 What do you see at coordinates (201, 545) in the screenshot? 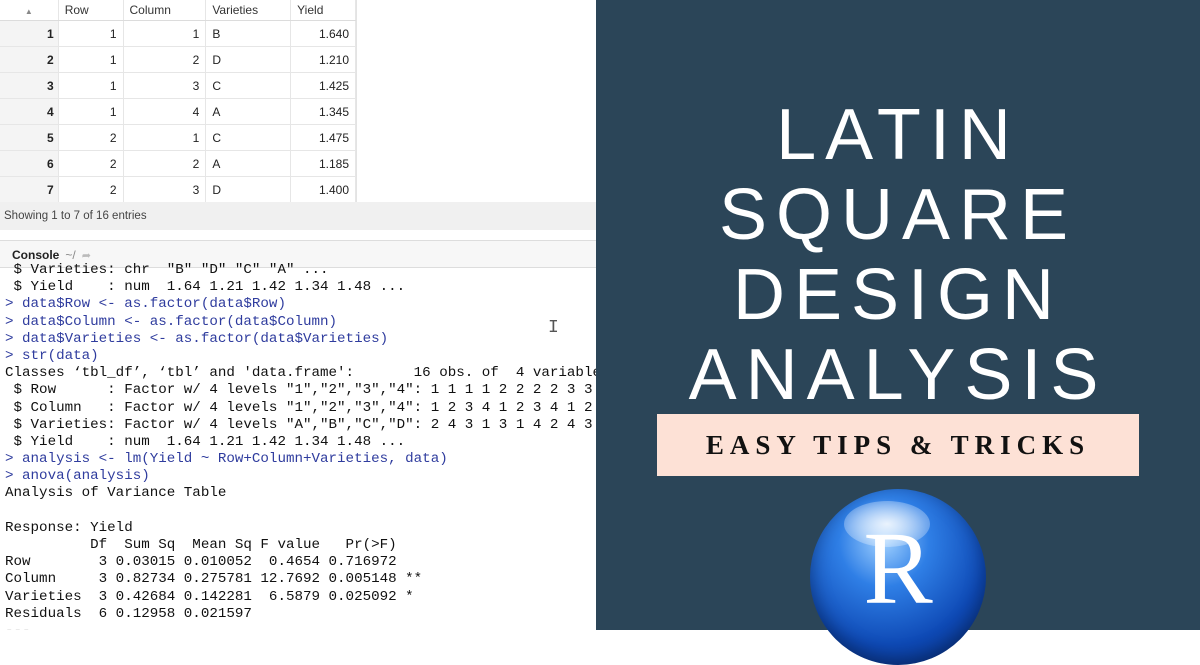
I see `console-output-line: Df Sum Sq Mean Sq F value Pr(>F)` at bounding box center [201, 545].